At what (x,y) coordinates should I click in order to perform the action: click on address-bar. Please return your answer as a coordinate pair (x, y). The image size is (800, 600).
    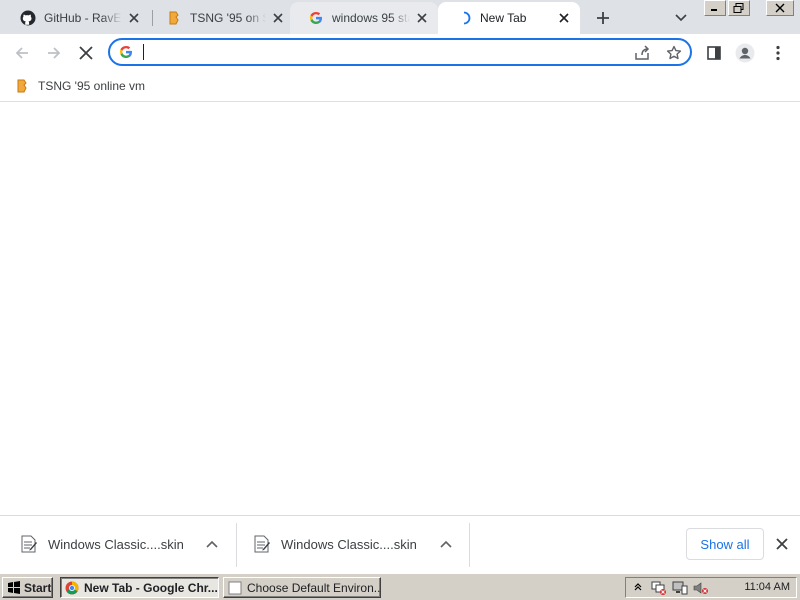
    Looking at the image, I should click on (400, 52).